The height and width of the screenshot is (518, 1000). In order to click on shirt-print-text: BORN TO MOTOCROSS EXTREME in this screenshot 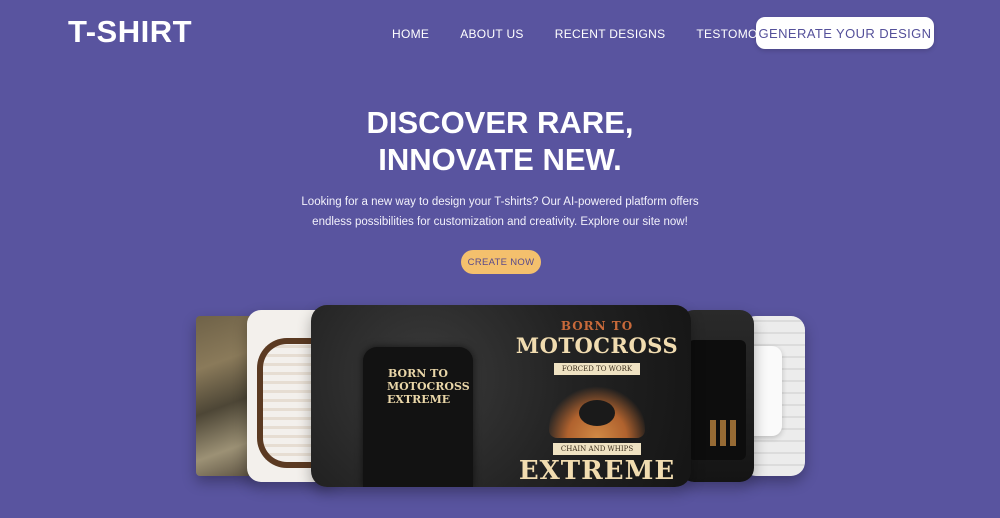, I will do `click(428, 386)`.